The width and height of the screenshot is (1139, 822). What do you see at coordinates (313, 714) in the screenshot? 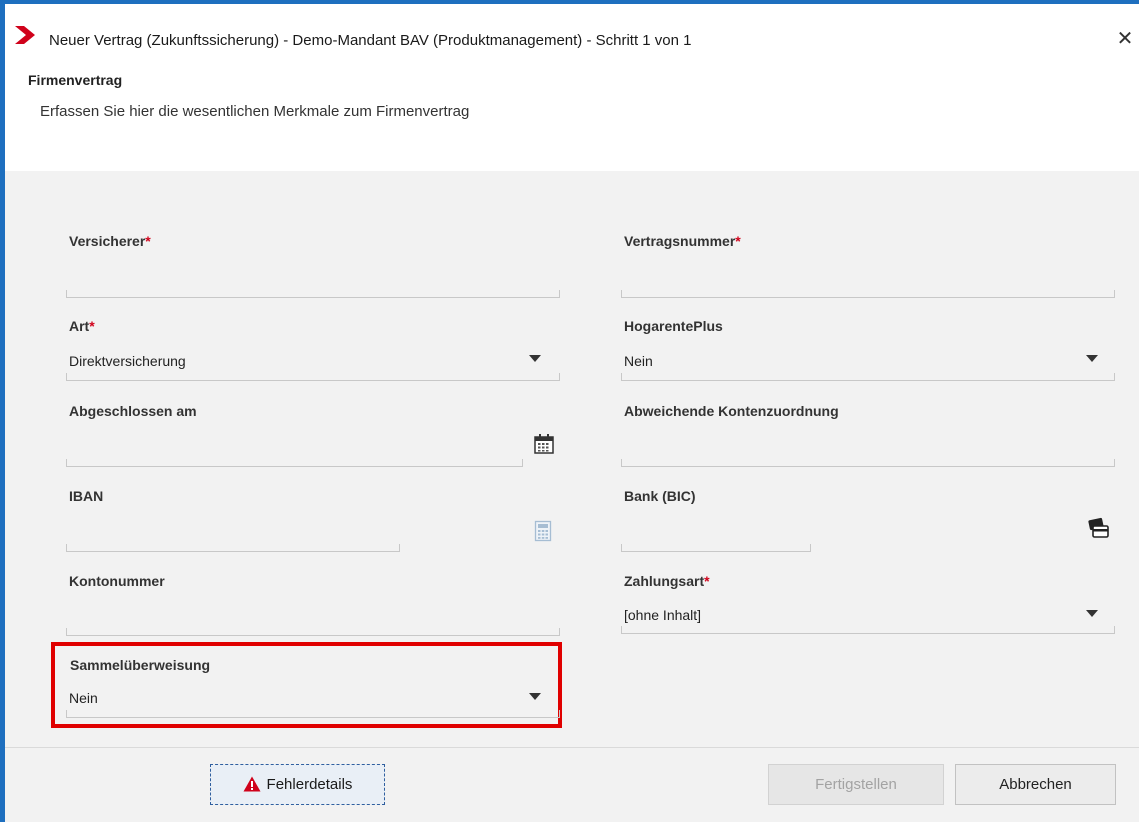
I see `sammelueberweisung-underline` at bounding box center [313, 714].